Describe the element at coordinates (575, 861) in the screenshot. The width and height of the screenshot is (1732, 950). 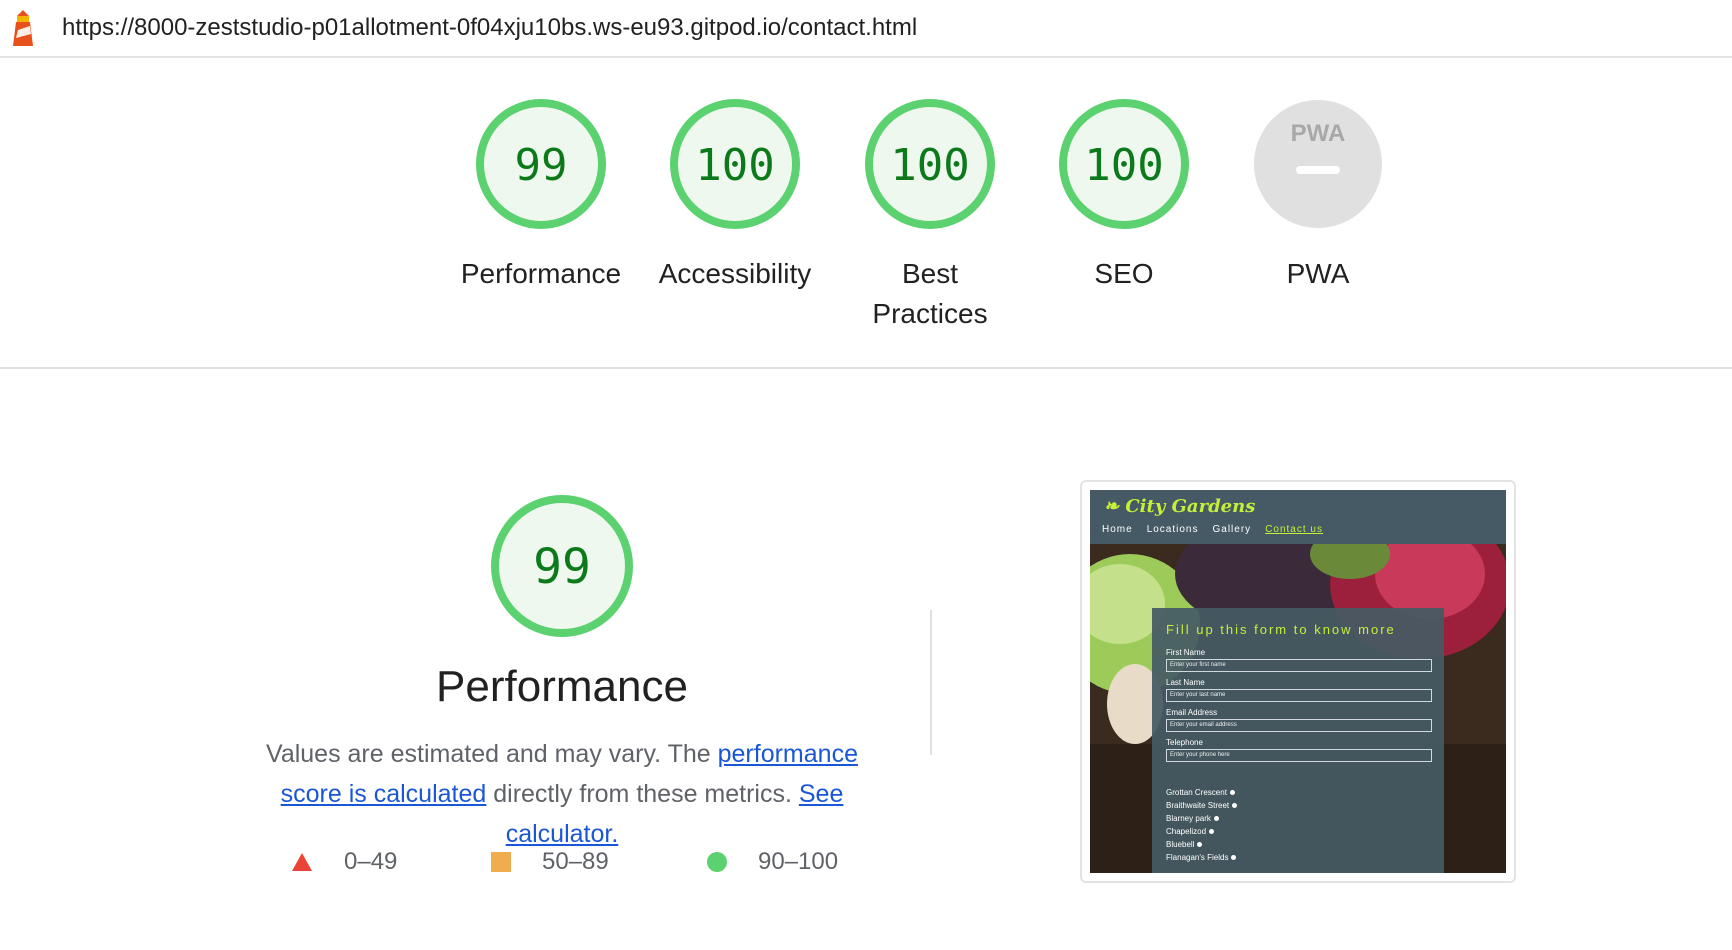
I see `legend-label: 50–89` at that location.